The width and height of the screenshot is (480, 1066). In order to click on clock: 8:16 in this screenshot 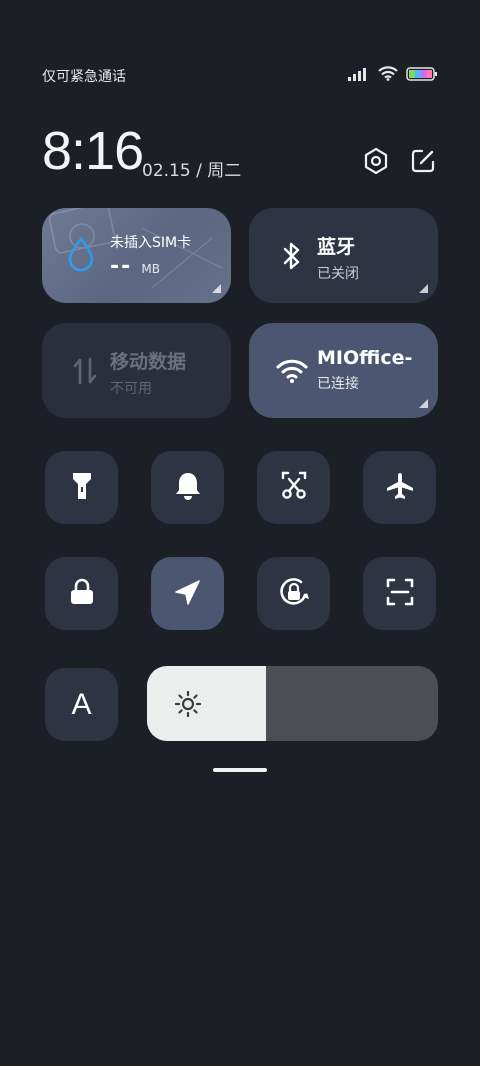, I will do `click(93, 151)`.